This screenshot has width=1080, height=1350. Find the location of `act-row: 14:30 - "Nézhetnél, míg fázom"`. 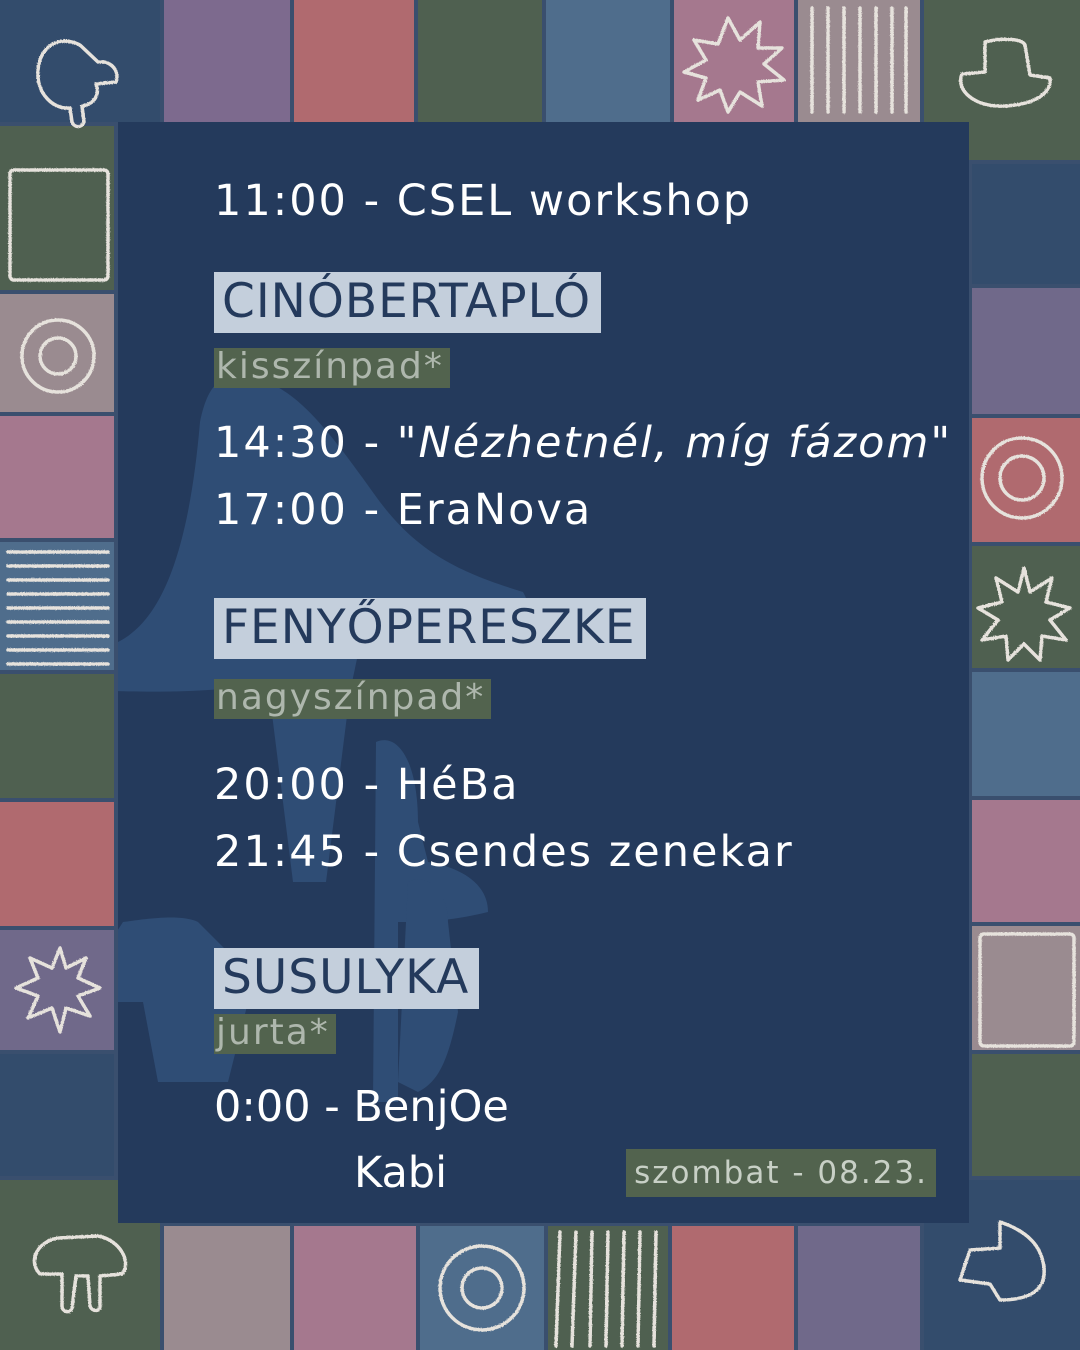

act-row: 14:30 - "Nézhetnél, míg fázom" is located at coordinates (583, 443).